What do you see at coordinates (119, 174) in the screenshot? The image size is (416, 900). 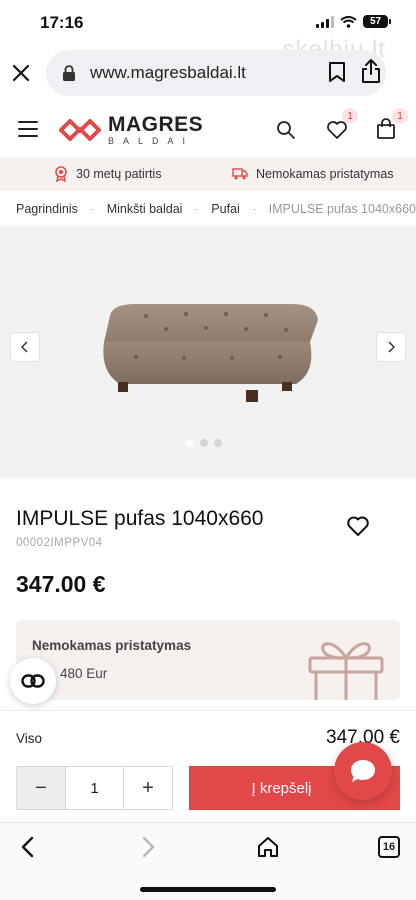 I see `usp-experience-text: 30 metų patirtis` at bounding box center [119, 174].